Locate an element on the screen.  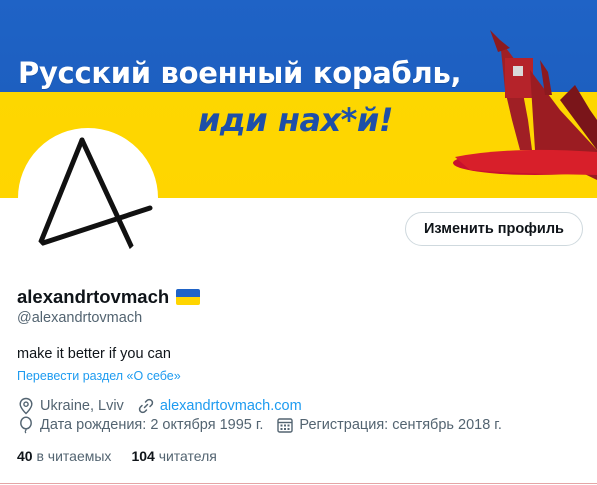
website-item: alexandrtovmach.com is located at coordinates (219, 406).